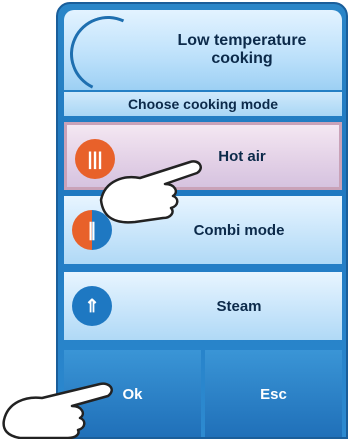 This screenshot has width=352, height=439. Describe the element at coordinates (203, 156) in the screenshot. I see `mode-hot-air: ||| Hot air` at that location.